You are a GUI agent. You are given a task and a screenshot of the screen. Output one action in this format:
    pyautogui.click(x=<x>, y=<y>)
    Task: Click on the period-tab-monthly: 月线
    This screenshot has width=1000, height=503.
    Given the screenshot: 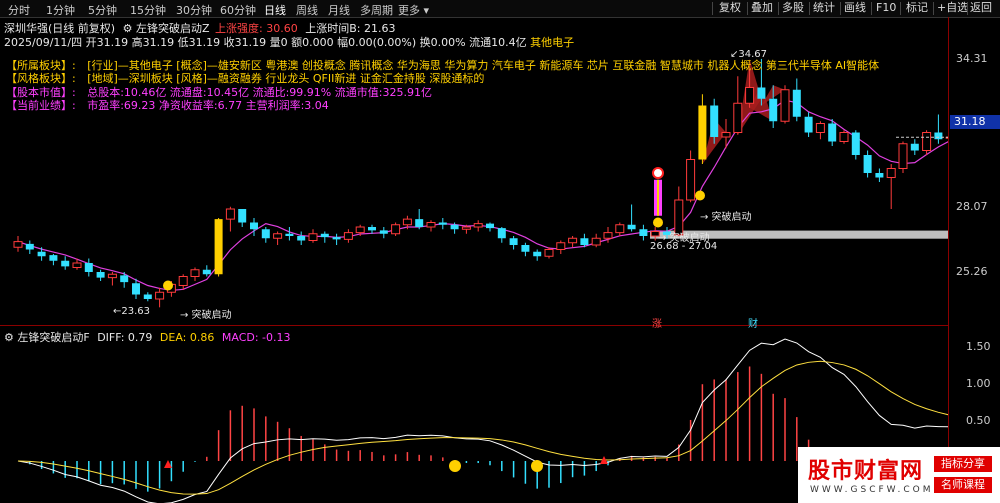 What is the action you would take?
    pyautogui.click(x=339, y=10)
    